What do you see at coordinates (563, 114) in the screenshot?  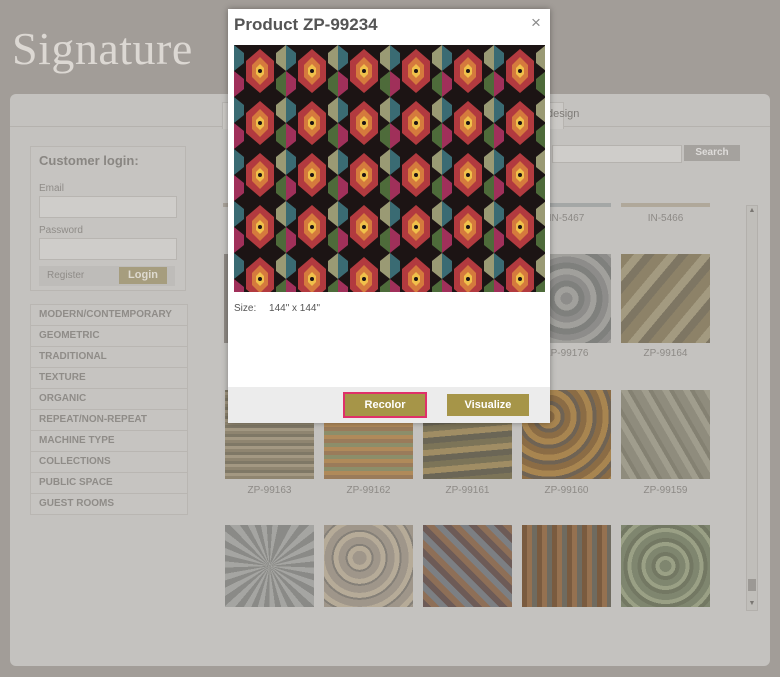 I see `tab-design-label: design` at bounding box center [563, 114].